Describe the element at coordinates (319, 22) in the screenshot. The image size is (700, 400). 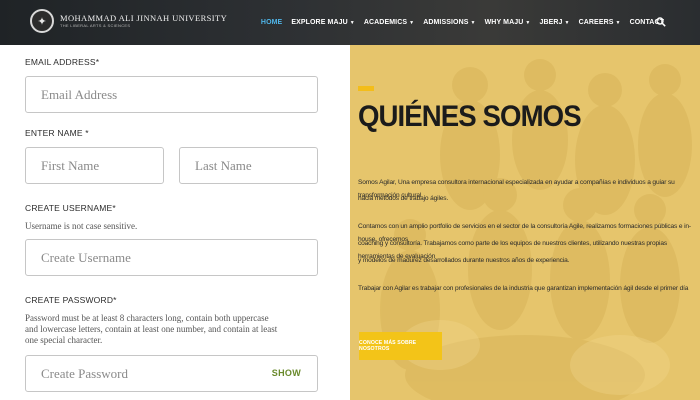
I see `nav-explore-maju-label: EXPLORE MAJU` at that location.